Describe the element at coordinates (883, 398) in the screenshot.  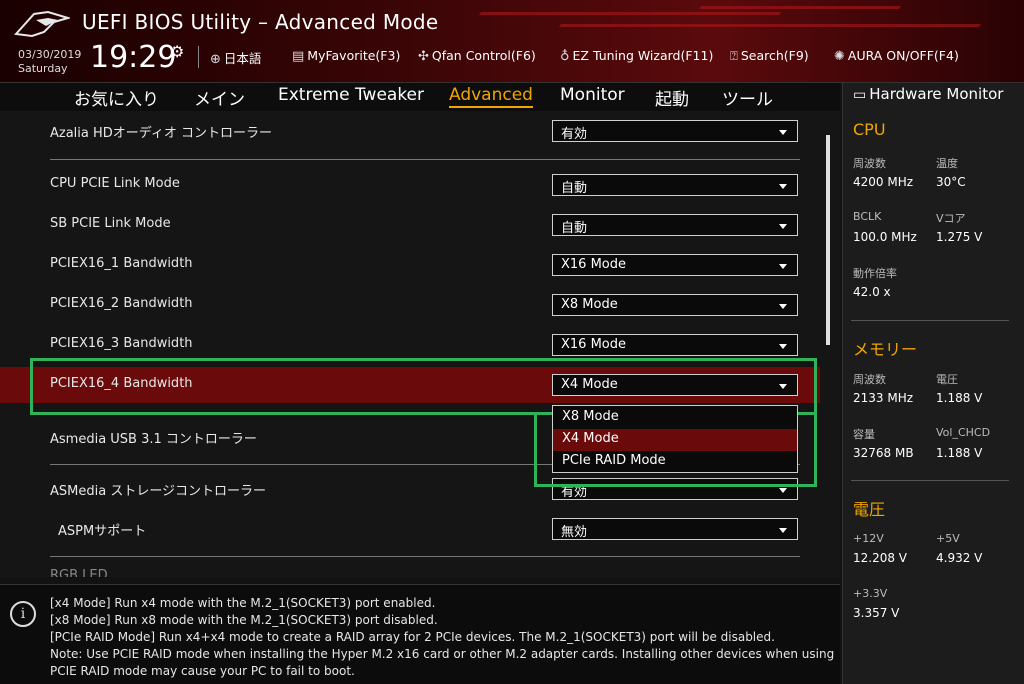
I see `mem-freq-value: 2133 MHz` at that location.